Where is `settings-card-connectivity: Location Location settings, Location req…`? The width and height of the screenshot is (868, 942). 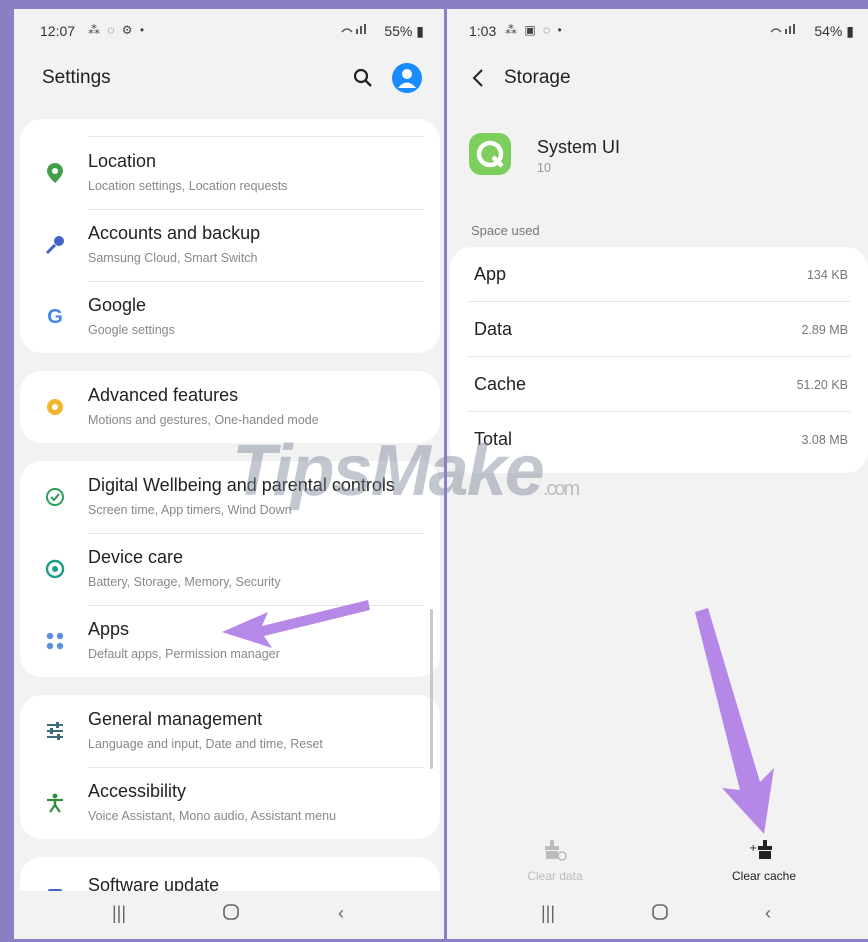 settings-card-connectivity: Location Location settings, Location req… is located at coordinates (230, 236).